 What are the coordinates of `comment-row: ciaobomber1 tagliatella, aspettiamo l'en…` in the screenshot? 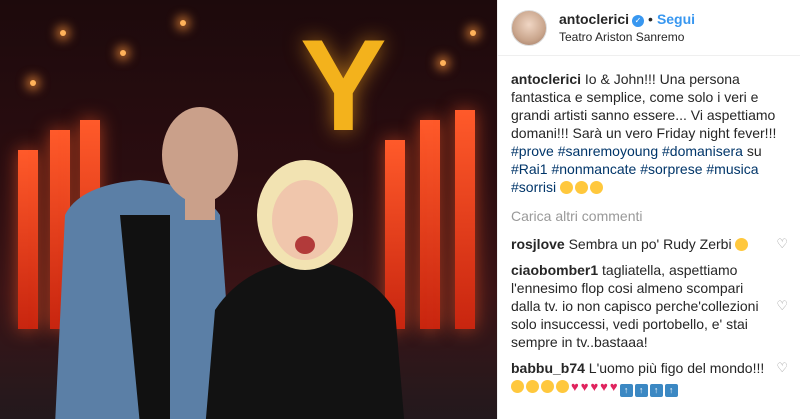 It's located at (649, 306).